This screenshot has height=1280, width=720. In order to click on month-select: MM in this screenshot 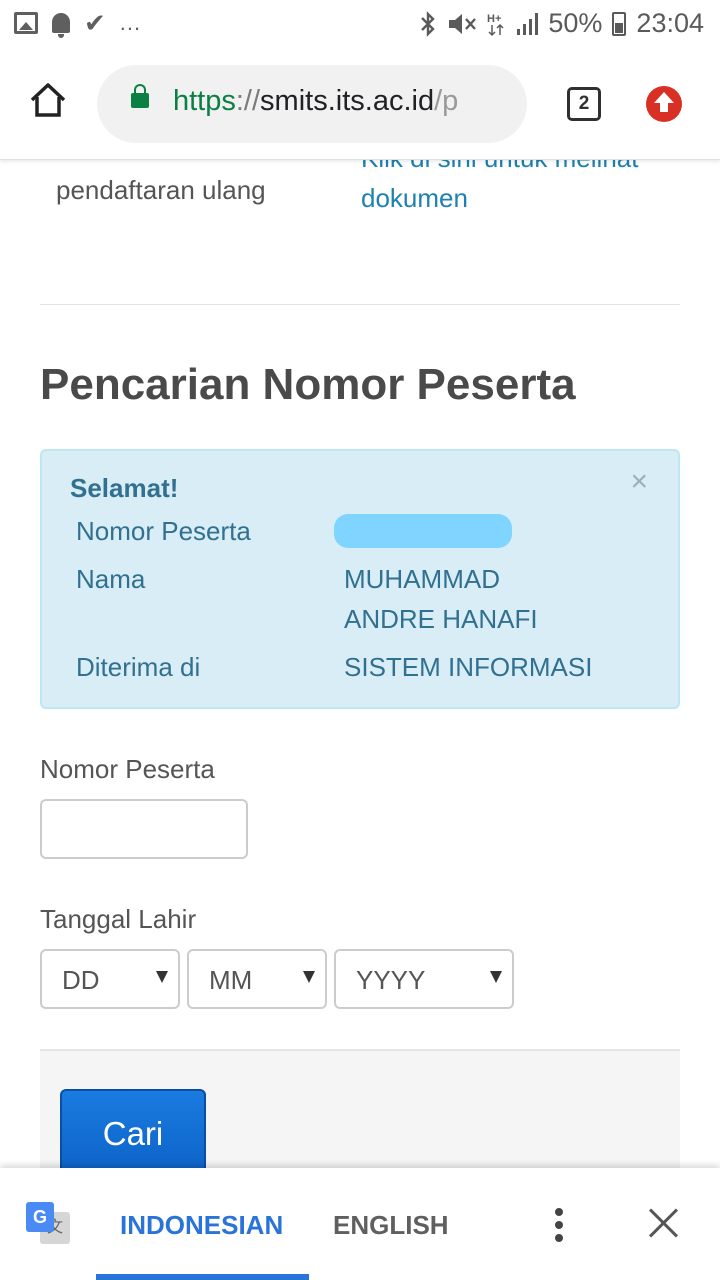, I will do `click(257, 979)`.